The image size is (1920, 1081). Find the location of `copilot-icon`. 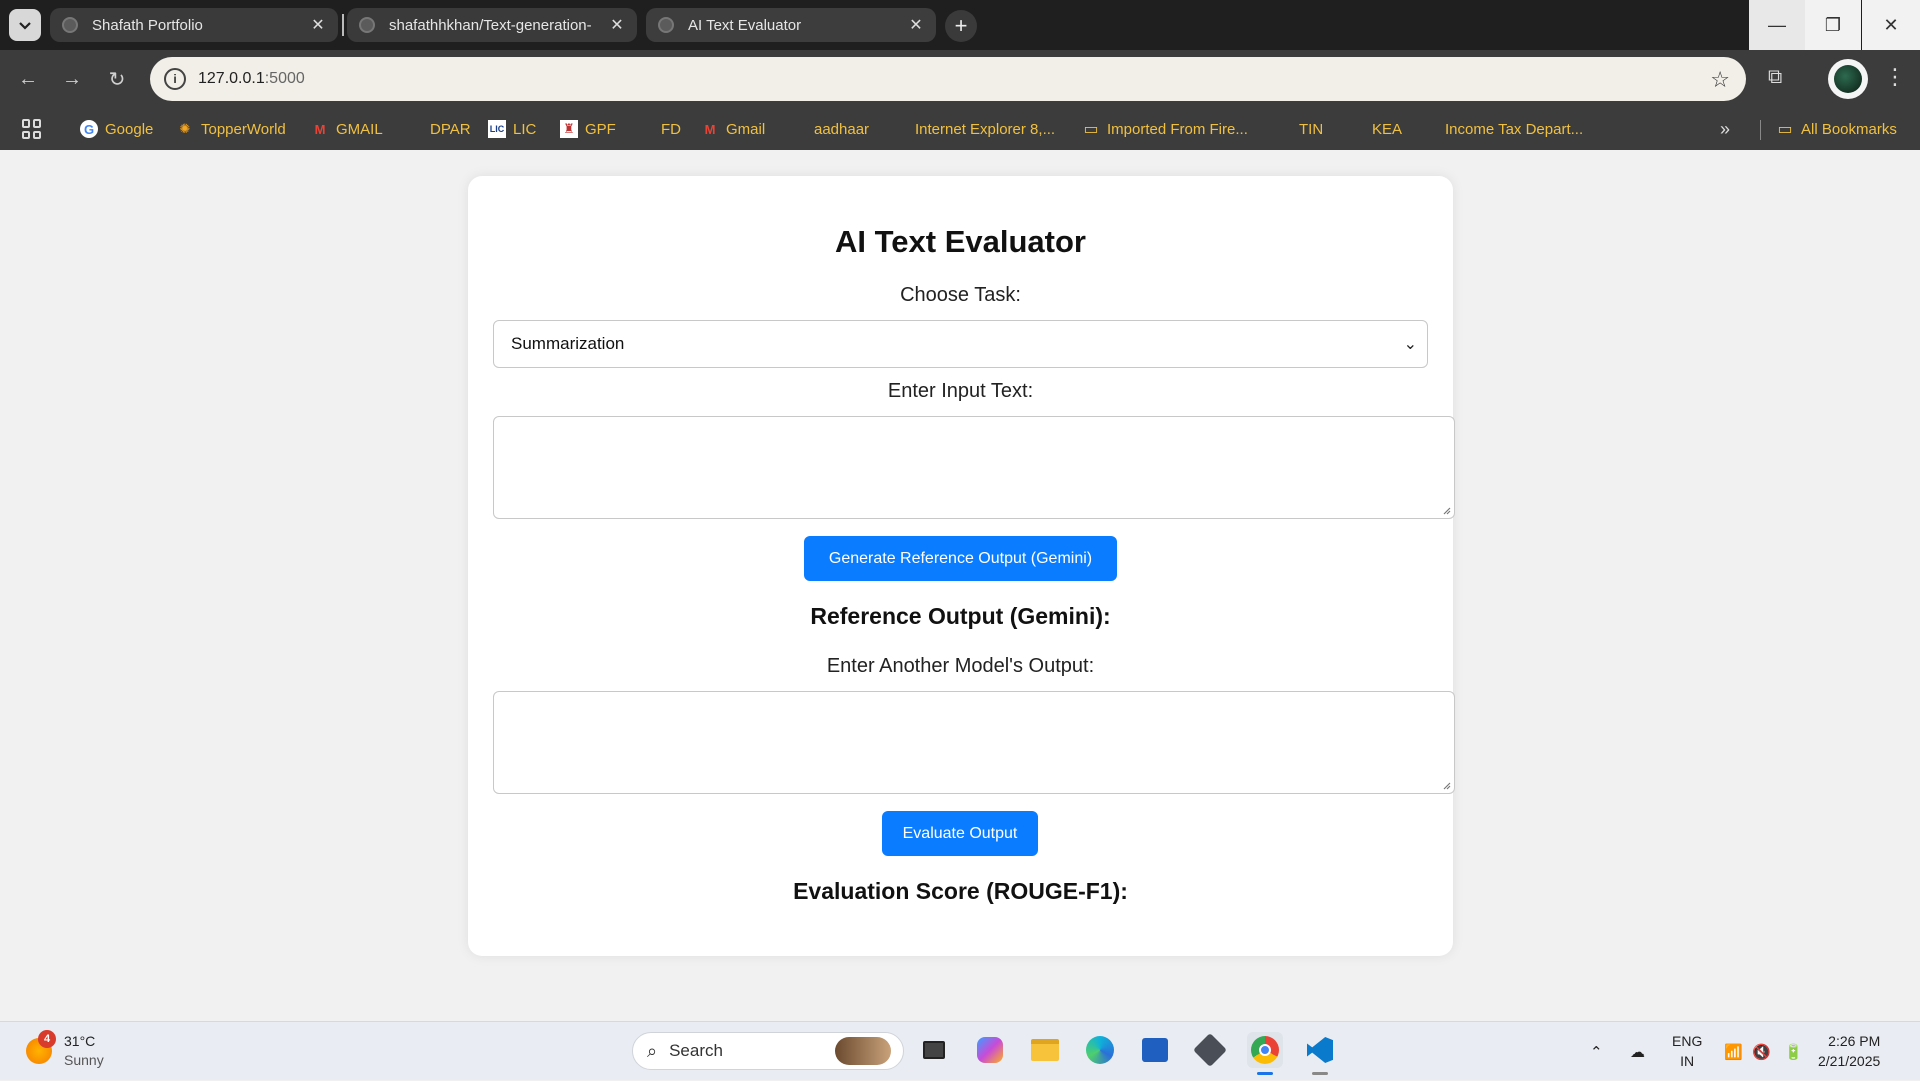

copilot-icon is located at coordinates (990, 1050).